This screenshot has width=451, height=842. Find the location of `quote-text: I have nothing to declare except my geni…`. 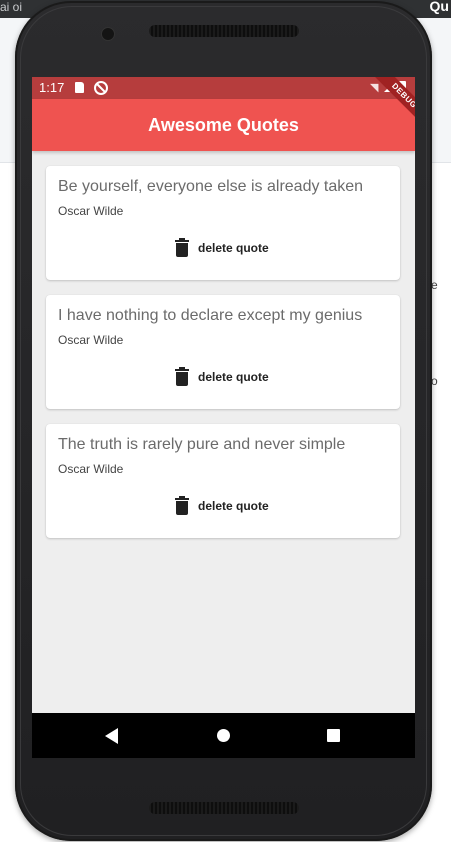

quote-text: I have nothing to declare except my geni… is located at coordinates (210, 315).